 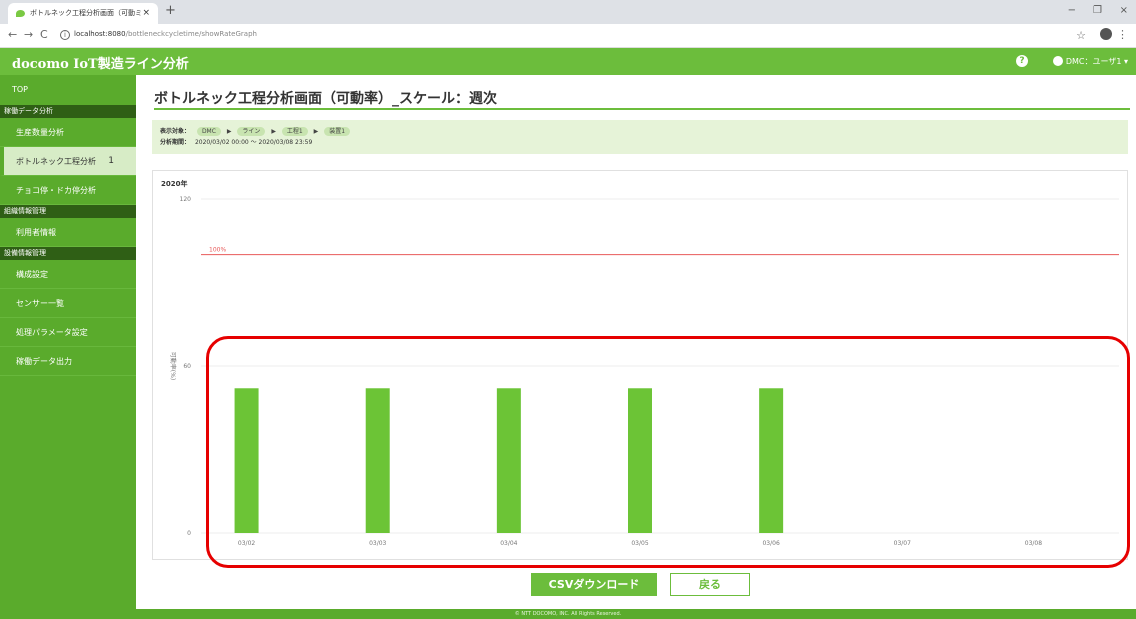 I want to click on target-pill-device: 装置1, so click(x=337, y=131).